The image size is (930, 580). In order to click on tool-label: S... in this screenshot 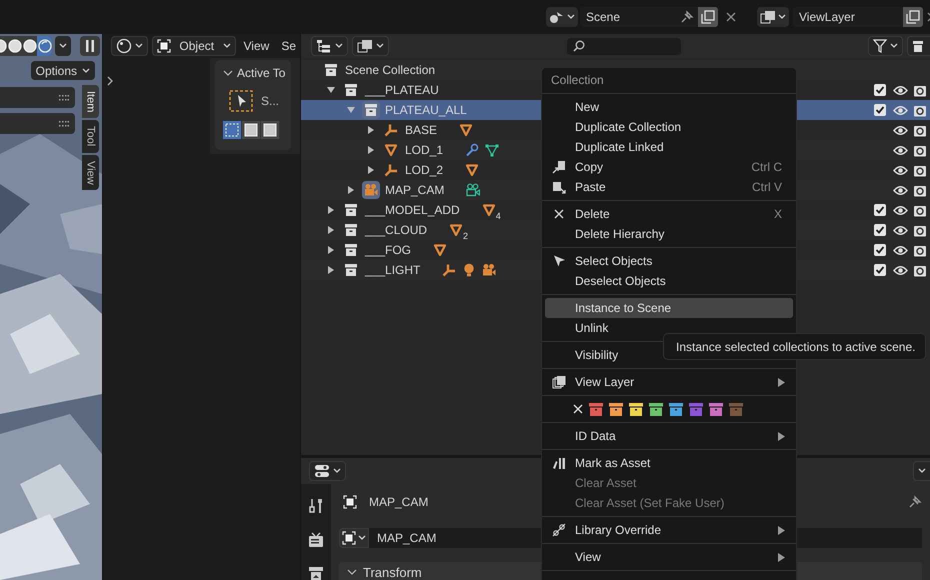, I will do `click(270, 101)`.